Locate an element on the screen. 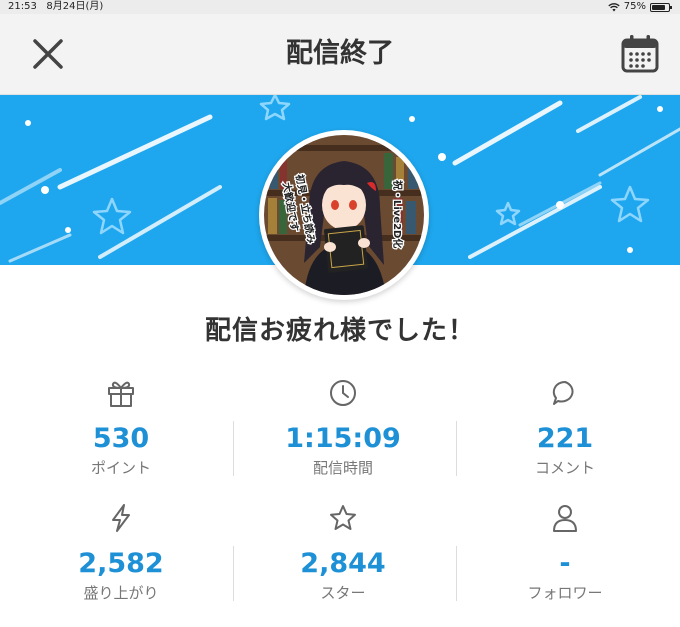 This screenshot has height=627, width=680. stat-stars: 2,844 スター is located at coordinates (343, 550).